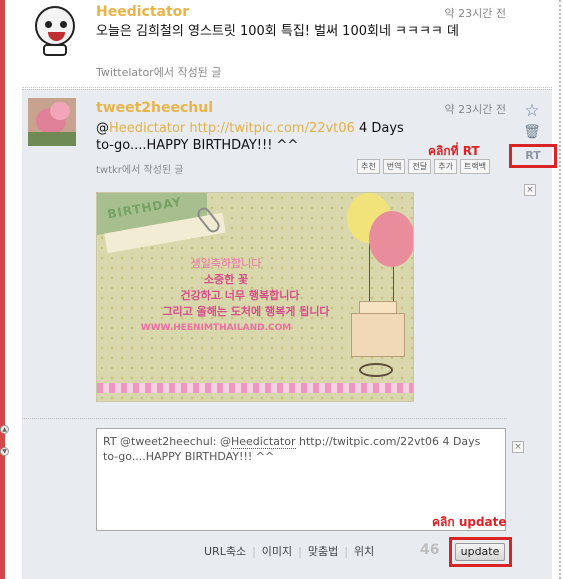 This screenshot has width=563, height=579. Describe the element at coordinates (364, 551) in the screenshot. I see `location-link: 위치` at that location.